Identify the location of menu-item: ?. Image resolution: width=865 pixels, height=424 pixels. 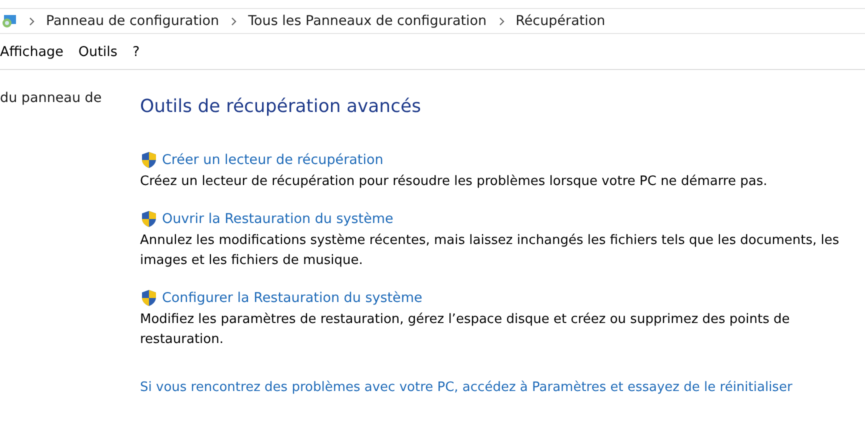
(136, 52).